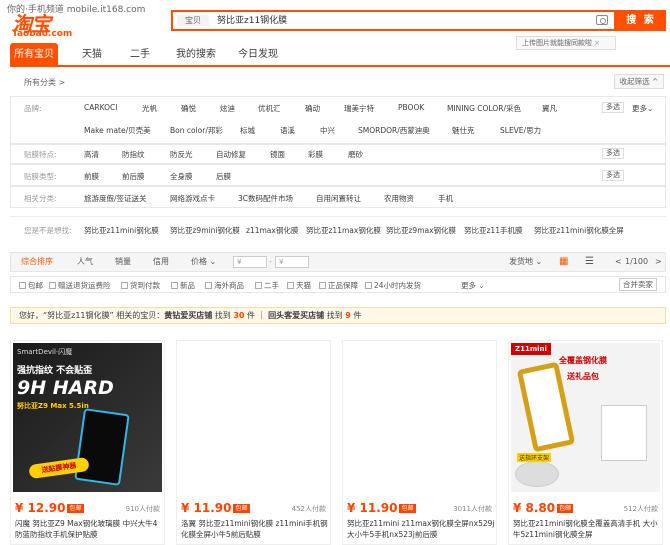 The height and width of the screenshot is (545, 670). I want to click on feature-item: 彩膜, so click(315, 154).